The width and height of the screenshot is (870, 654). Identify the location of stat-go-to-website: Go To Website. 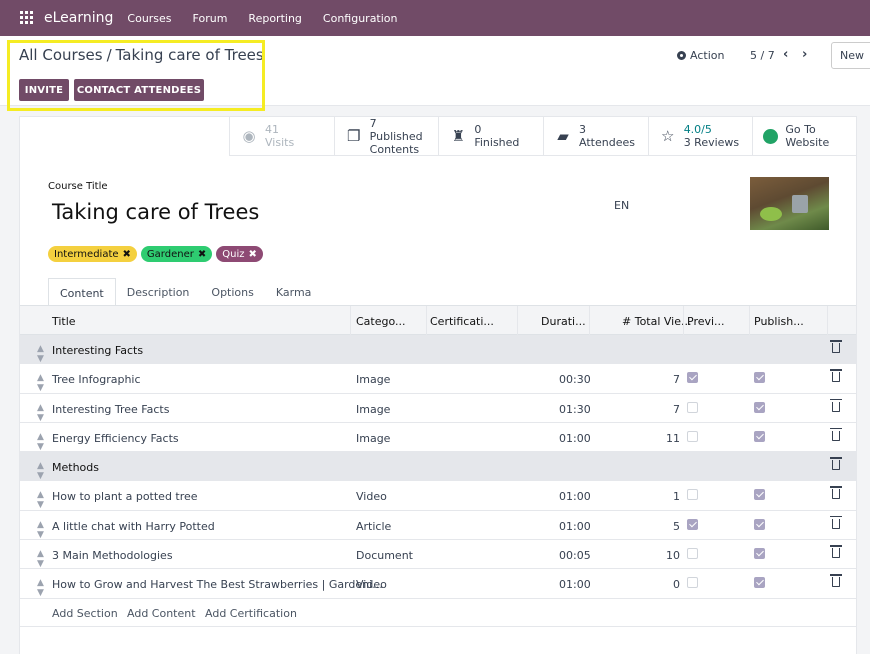
(805, 136).